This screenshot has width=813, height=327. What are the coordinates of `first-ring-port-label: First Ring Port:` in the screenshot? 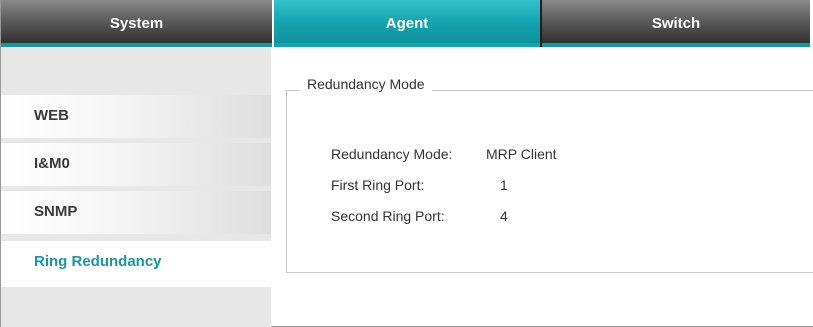 It's located at (378, 185).